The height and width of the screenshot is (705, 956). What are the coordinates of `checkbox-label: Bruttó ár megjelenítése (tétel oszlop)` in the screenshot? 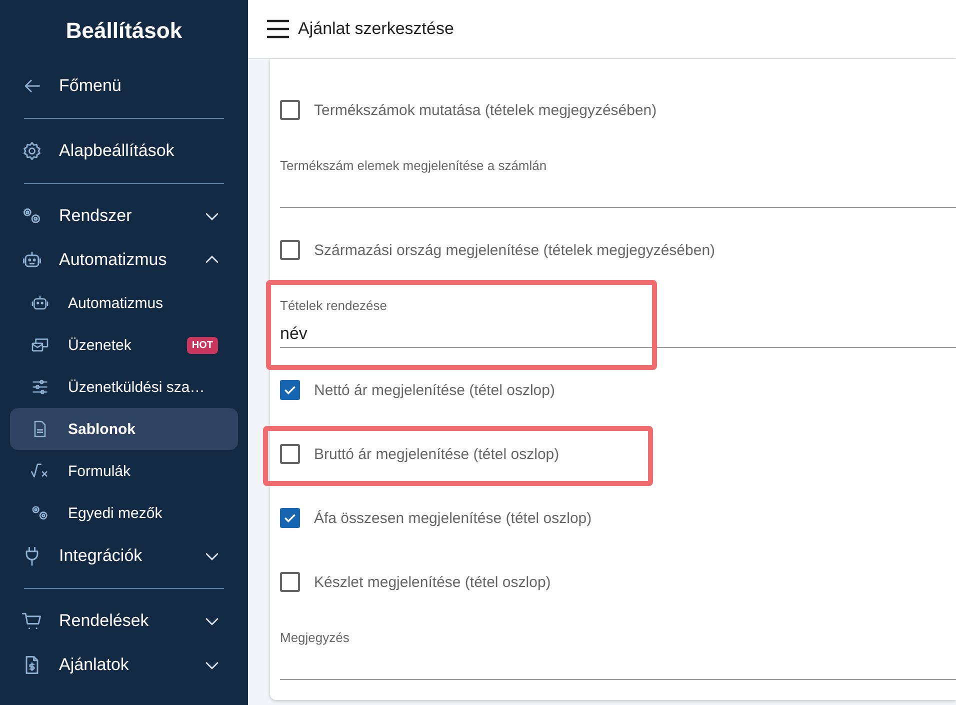 It's located at (437, 454).